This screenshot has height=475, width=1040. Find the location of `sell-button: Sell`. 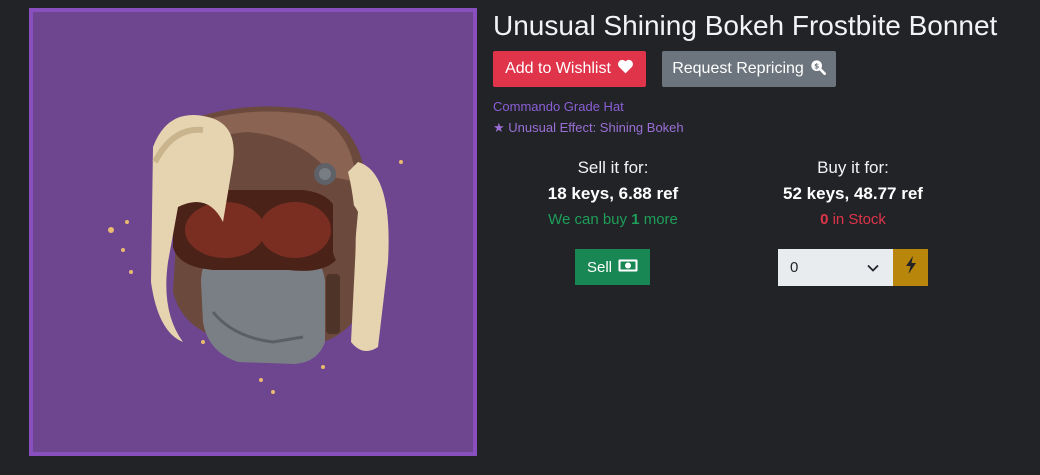

sell-button: Sell is located at coordinates (612, 267).